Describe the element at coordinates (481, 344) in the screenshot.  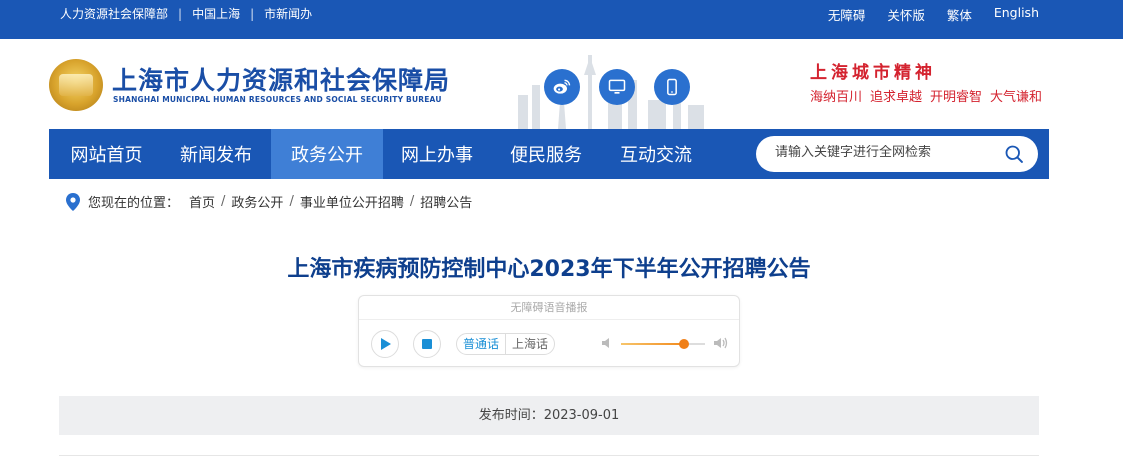
I see `lang-mandarin-button: 普通话` at that location.